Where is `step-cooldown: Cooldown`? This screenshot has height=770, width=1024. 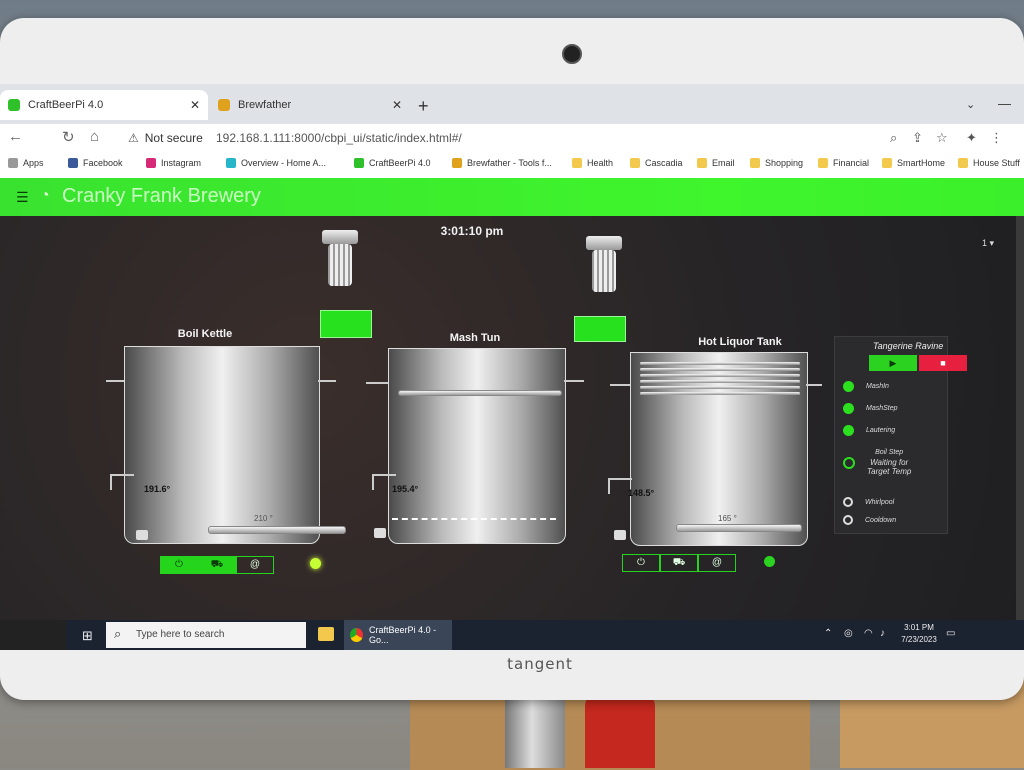
step-cooldown: Cooldown is located at coordinates (869, 520).